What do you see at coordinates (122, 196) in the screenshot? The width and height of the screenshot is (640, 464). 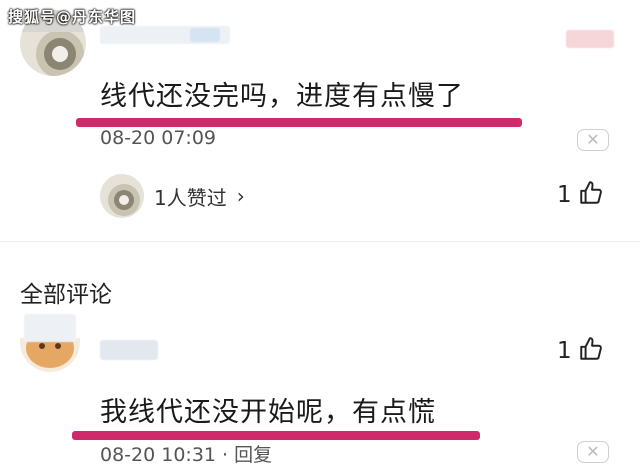 I see `liker-avatar` at bounding box center [122, 196].